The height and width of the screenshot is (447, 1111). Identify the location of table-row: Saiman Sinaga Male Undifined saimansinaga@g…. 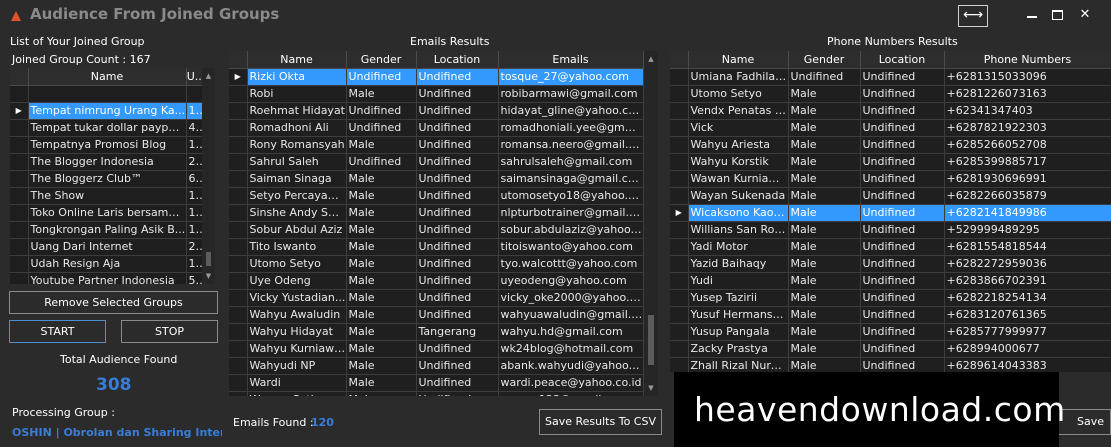
(436, 179).